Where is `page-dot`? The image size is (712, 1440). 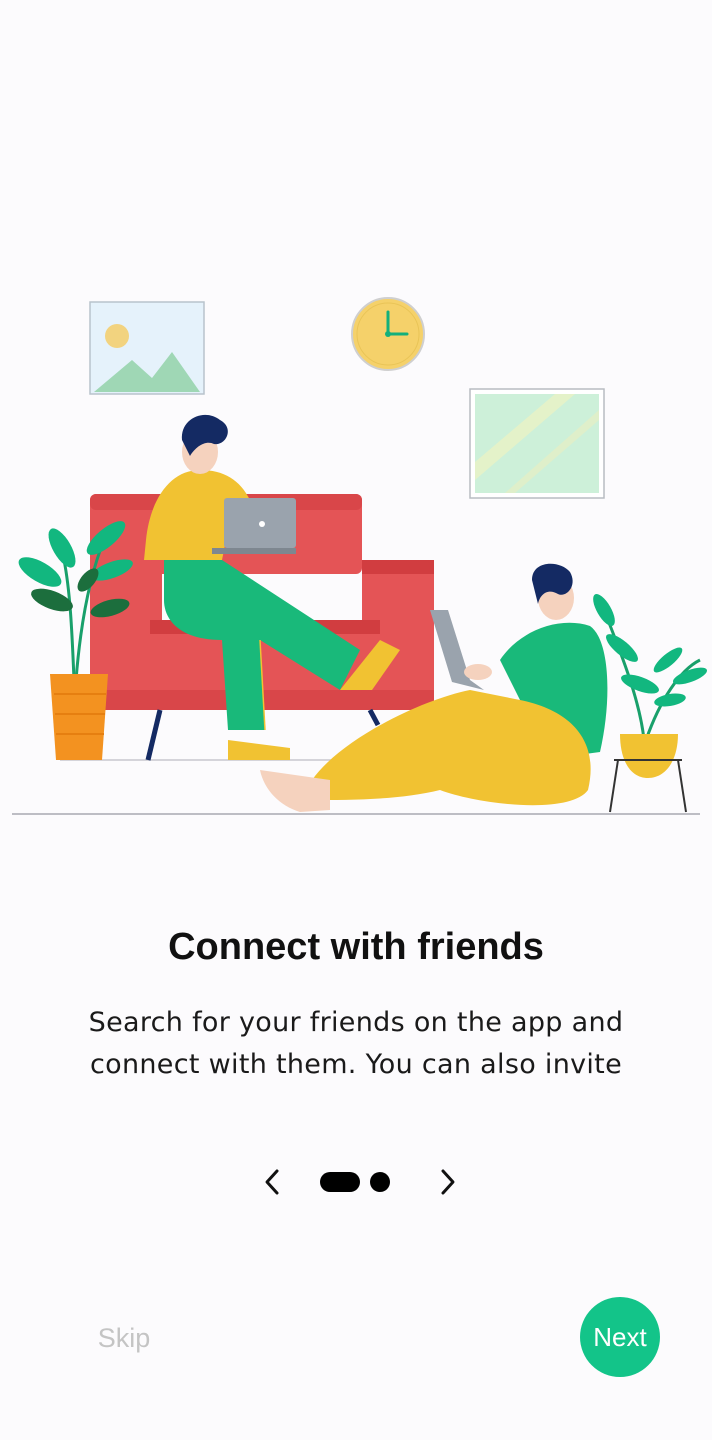 page-dot is located at coordinates (380, 1182).